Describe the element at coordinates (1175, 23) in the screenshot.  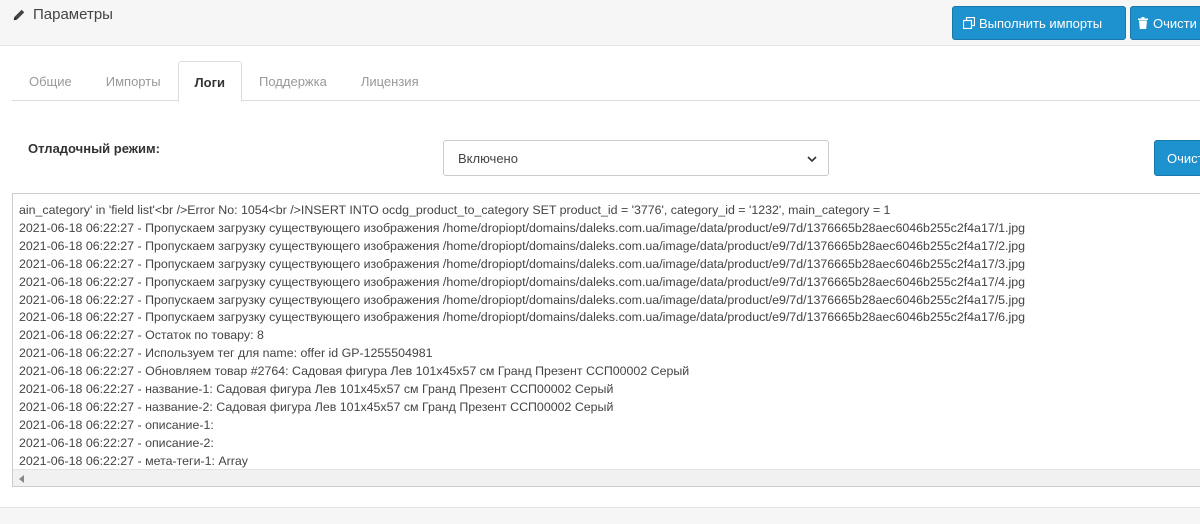
I see `clear-all-label: Очисти` at that location.